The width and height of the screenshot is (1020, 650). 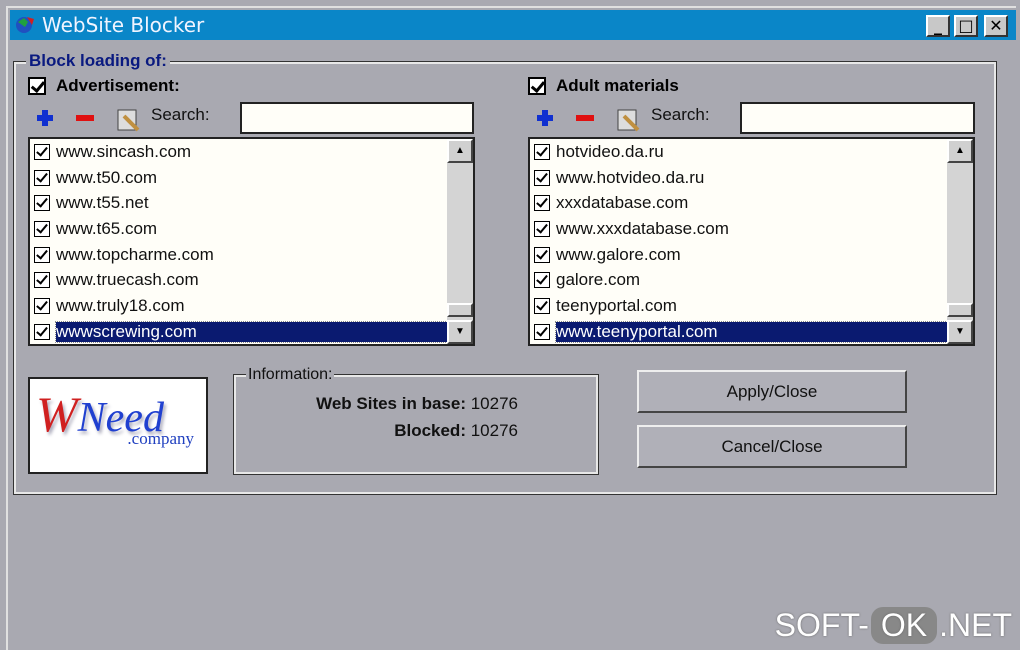 What do you see at coordinates (513, 25) in the screenshot?
I see `title-bar: WebSite Blocker _ □ ✕` at bounding box center [513, 25].